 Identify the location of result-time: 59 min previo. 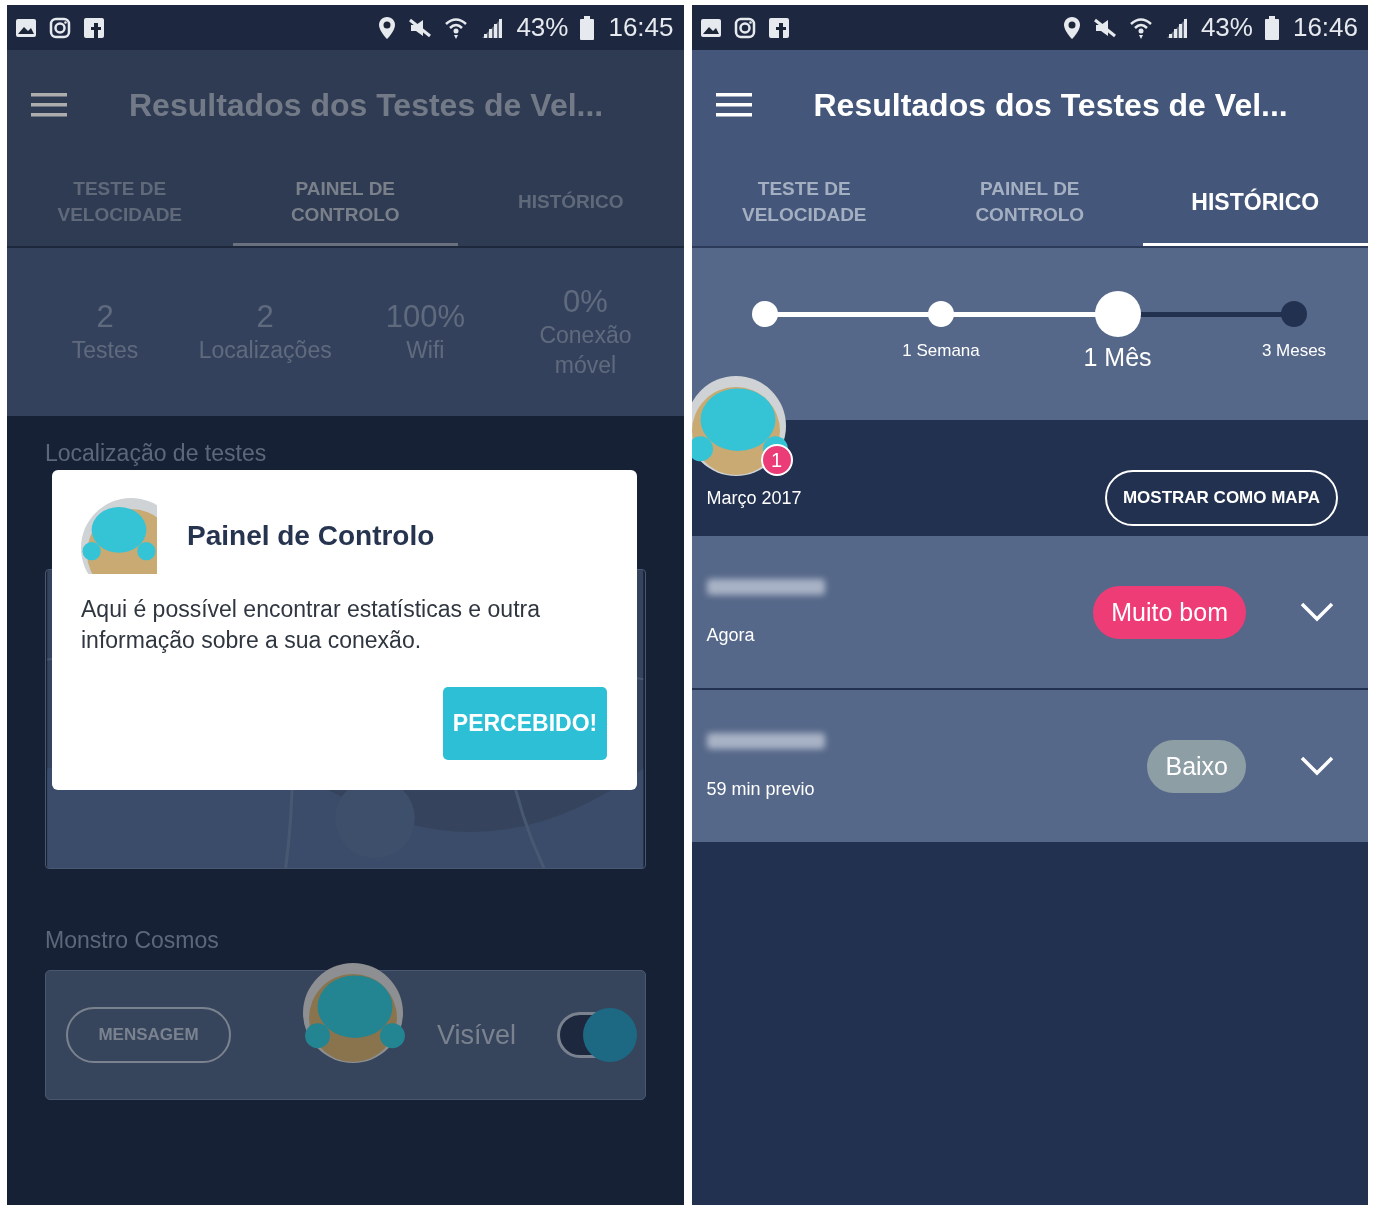
(761, 789).